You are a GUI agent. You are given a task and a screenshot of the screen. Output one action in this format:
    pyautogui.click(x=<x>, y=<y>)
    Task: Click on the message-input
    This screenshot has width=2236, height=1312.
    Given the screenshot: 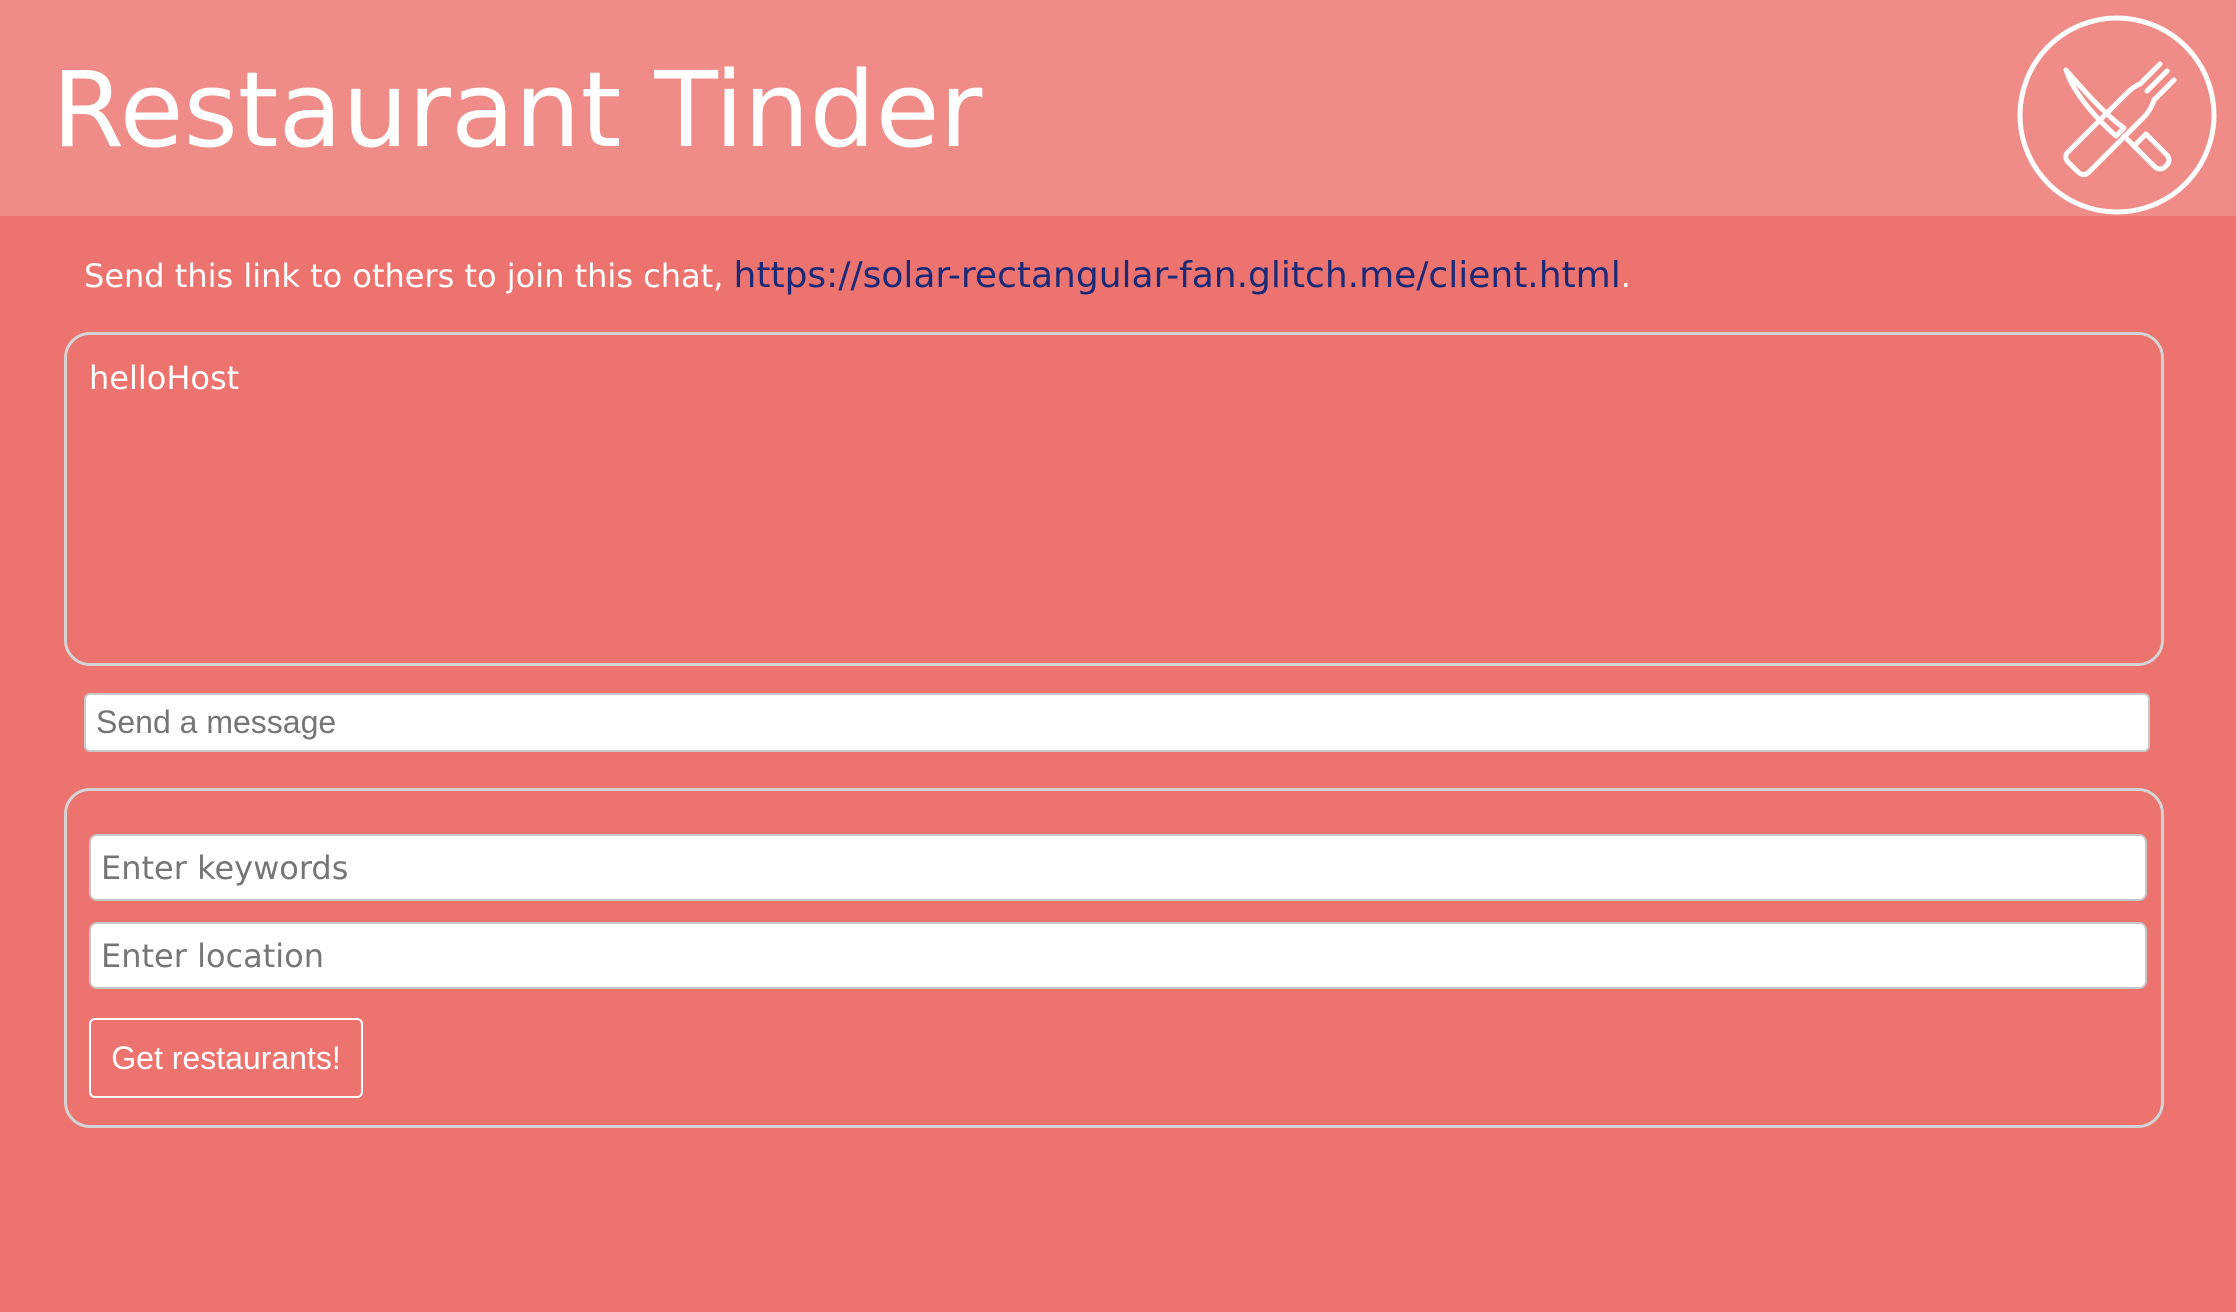 What is the action you would take?
    pyautogui.click(x=1117, y=722)
    